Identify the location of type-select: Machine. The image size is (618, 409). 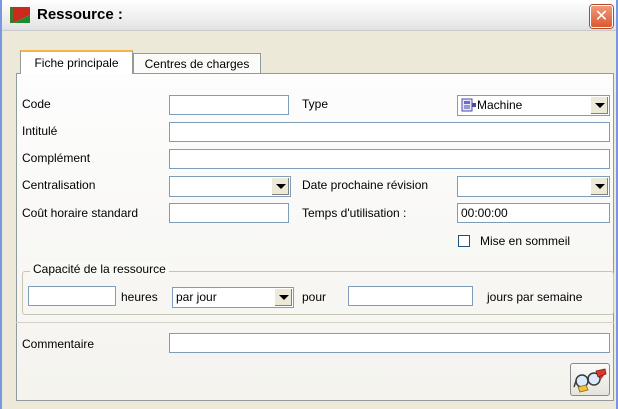
(533, 105).